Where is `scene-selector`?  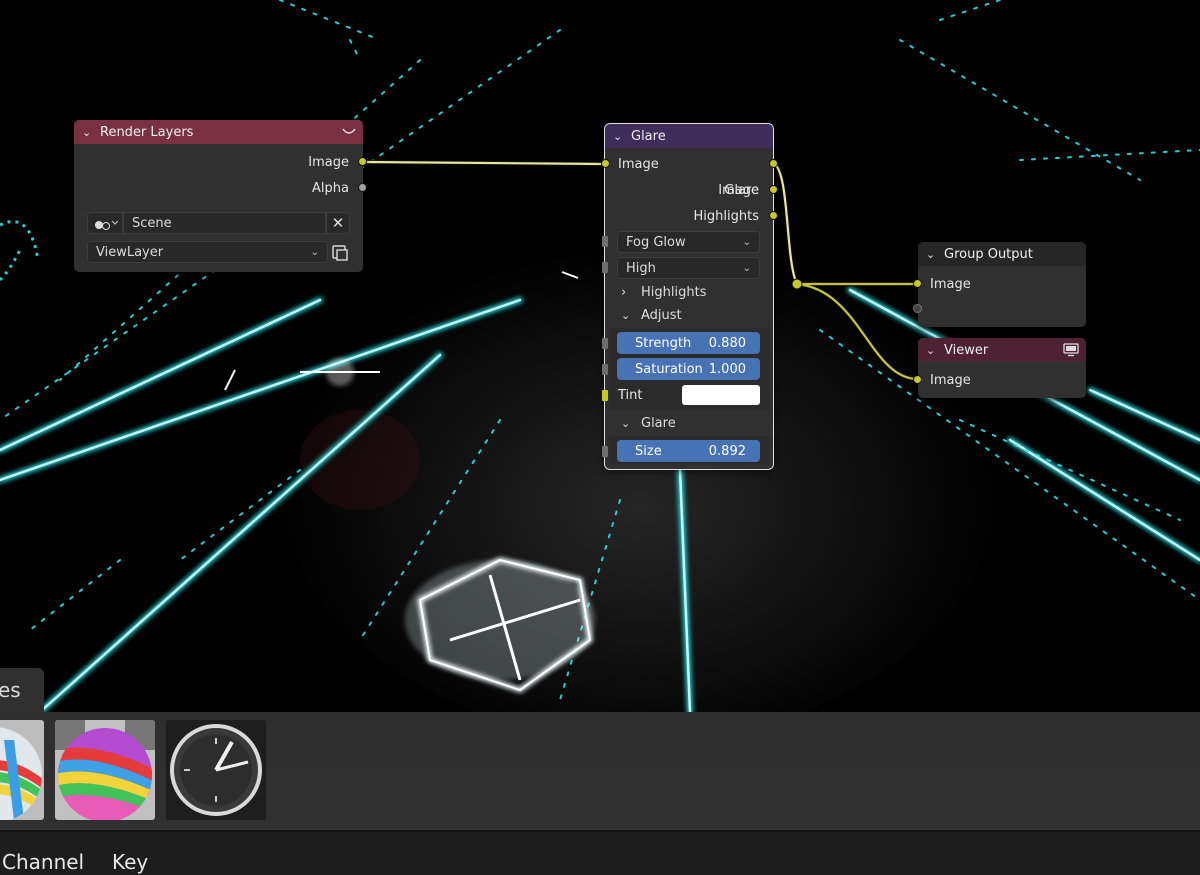 scene-selector is located at coordinates (105, 223).